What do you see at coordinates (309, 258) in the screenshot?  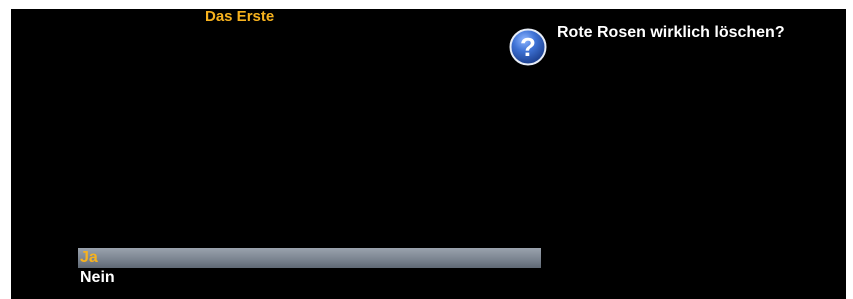 I see `choice-yes: Ja` at bounding box center [309, 258].